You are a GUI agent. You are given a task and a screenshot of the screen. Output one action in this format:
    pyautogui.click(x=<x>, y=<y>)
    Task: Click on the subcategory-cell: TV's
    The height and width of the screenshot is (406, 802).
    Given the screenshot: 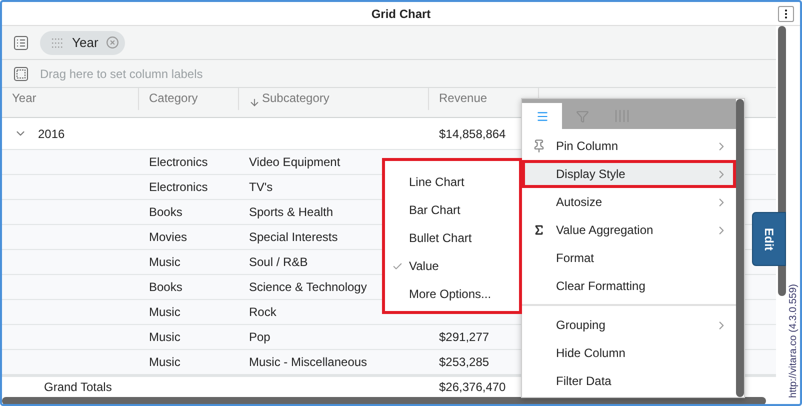 What is the action you would take?
    pyautogui.click(x=261, y=187)
    